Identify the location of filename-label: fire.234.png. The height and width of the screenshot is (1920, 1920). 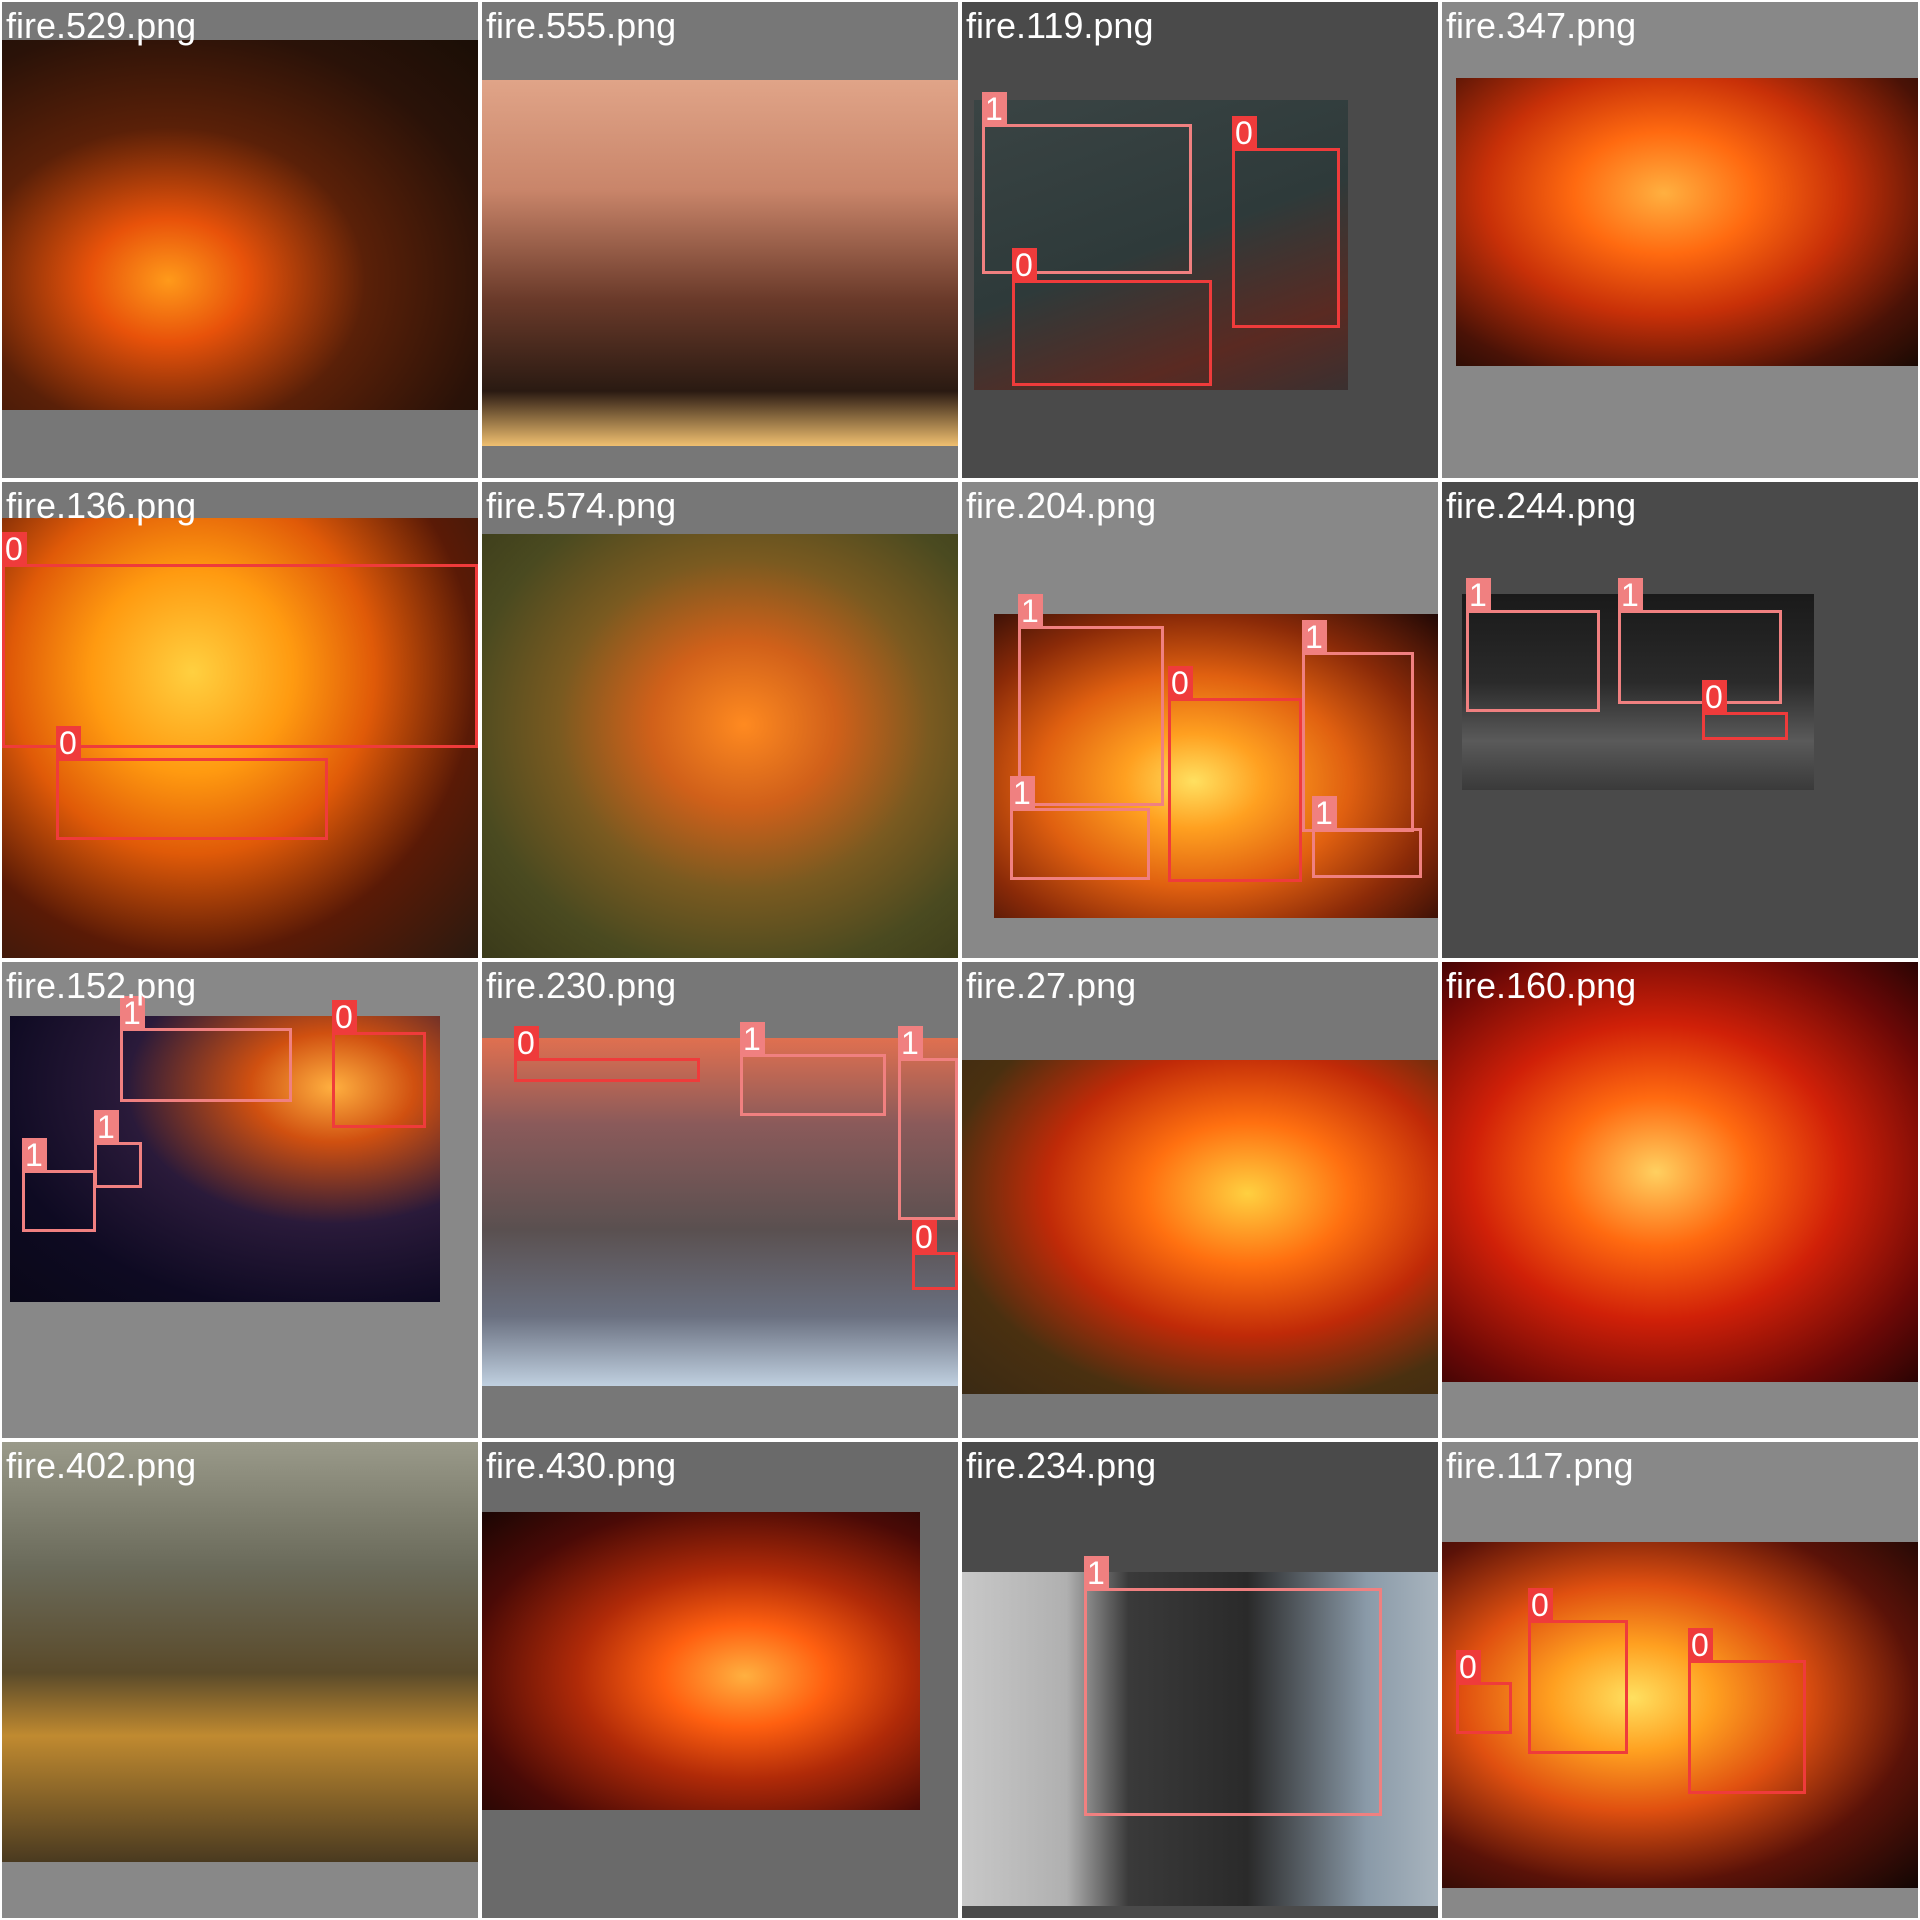
(1061, 1465).